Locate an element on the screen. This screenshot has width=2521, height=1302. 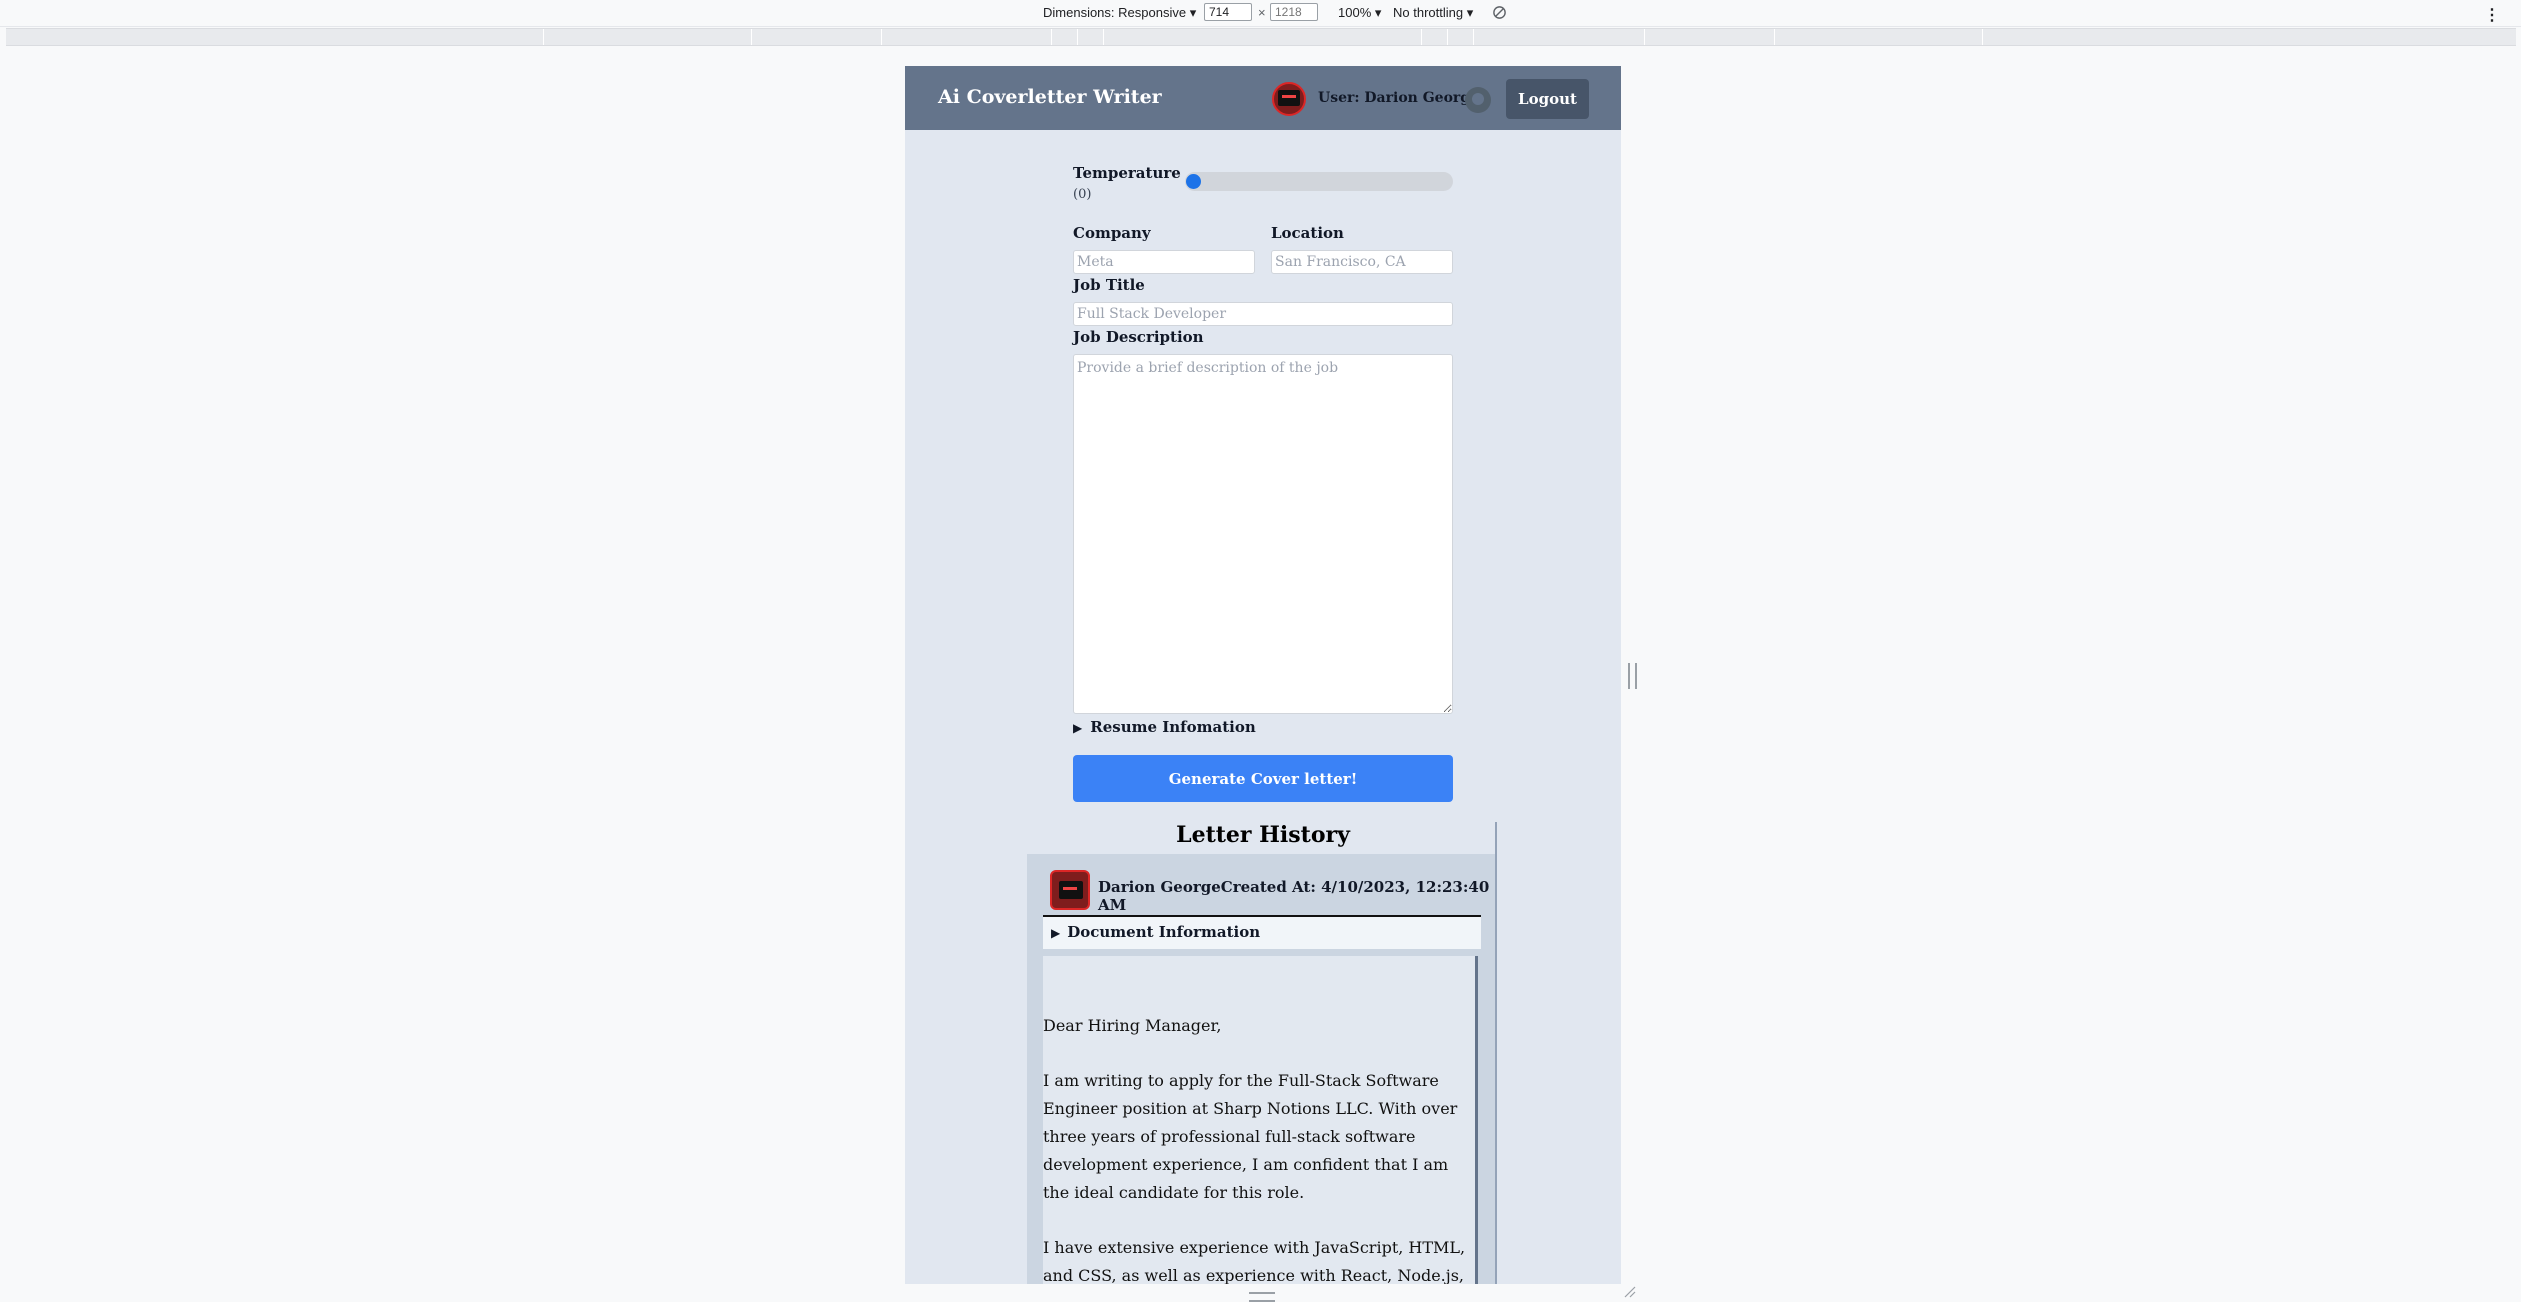
author-avatar is located at coordinates (1070, 890).